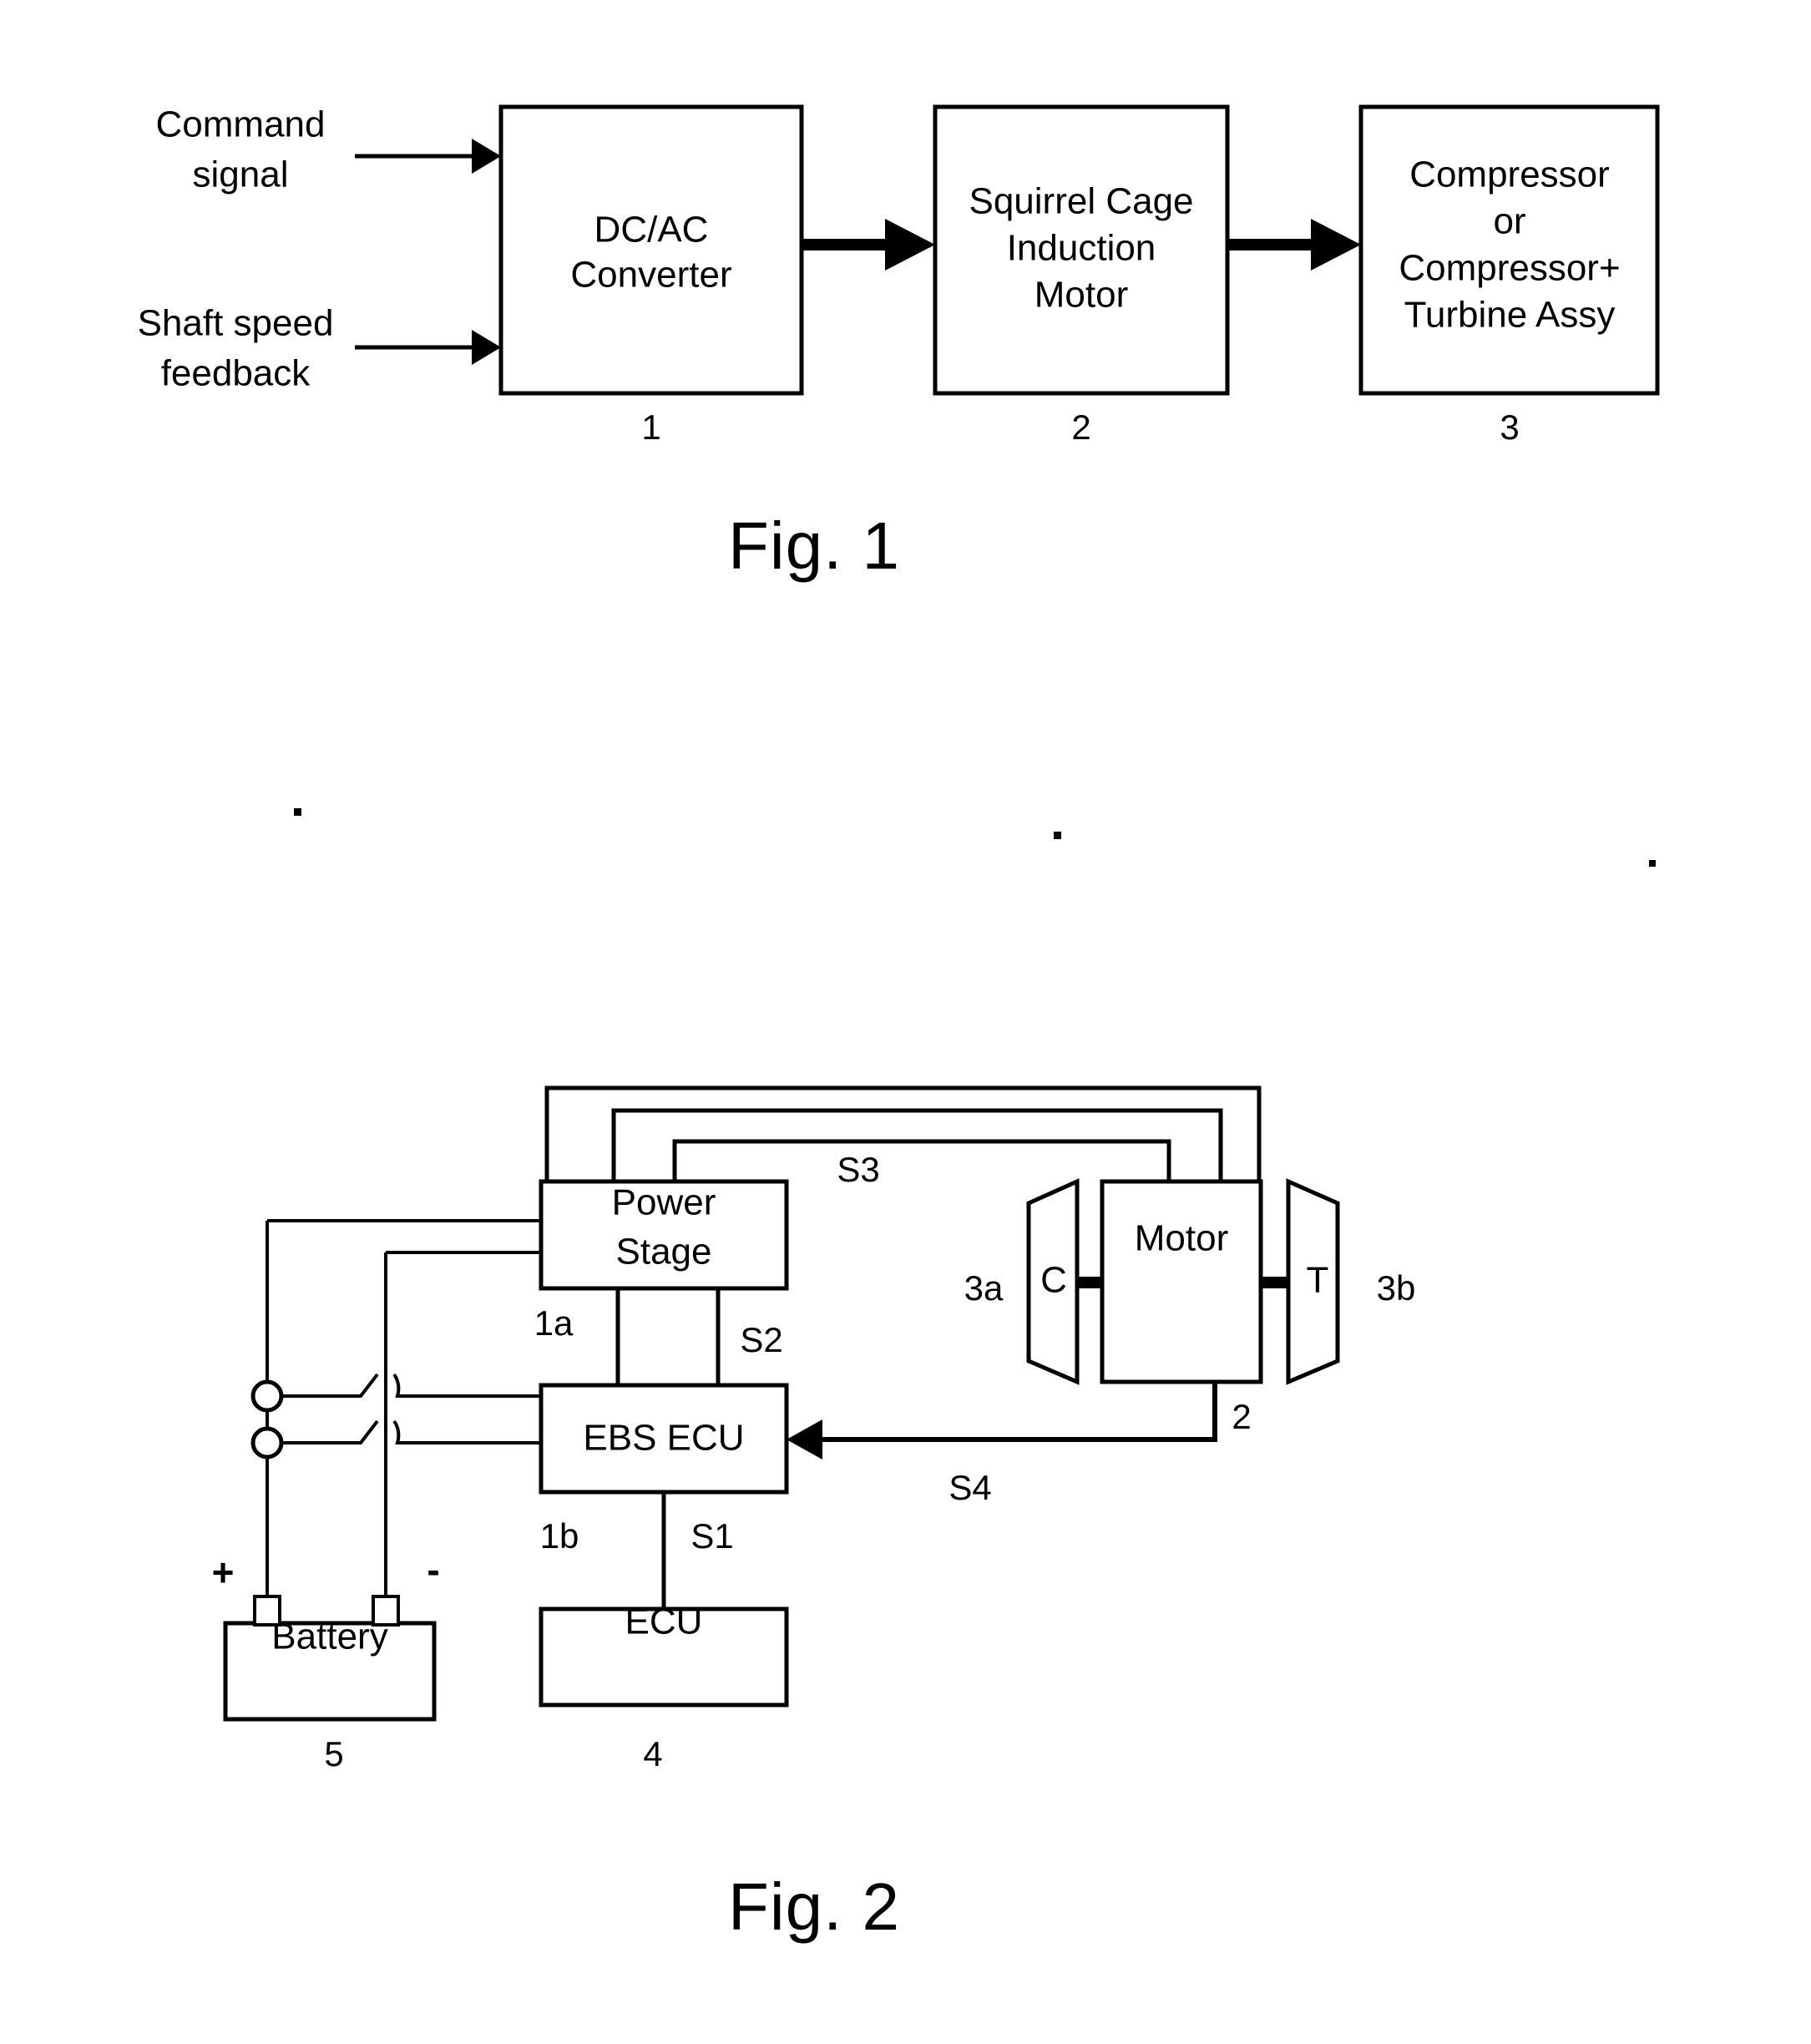 The height and width of the screenshot is (2044, 1811). Describe the element at coordinates (984, 1288) in the screenshot. I see `shape-compressor-ref: 3a` at that location.